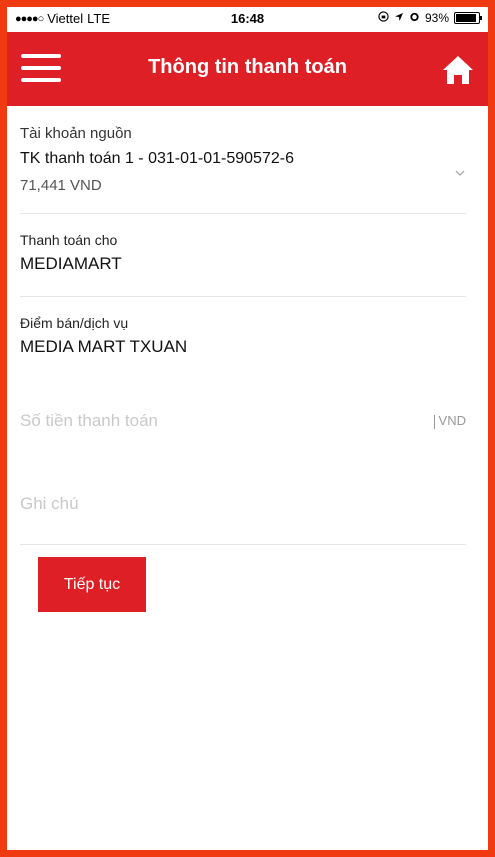 The height and width of the screenshot is (857, 495). What do you see at coordinates (157, 158) in the screenshot?
I see `source-account-value: TK thanh toán 1 - 031-01-01-590572-6` at bounding box center [157, 158].